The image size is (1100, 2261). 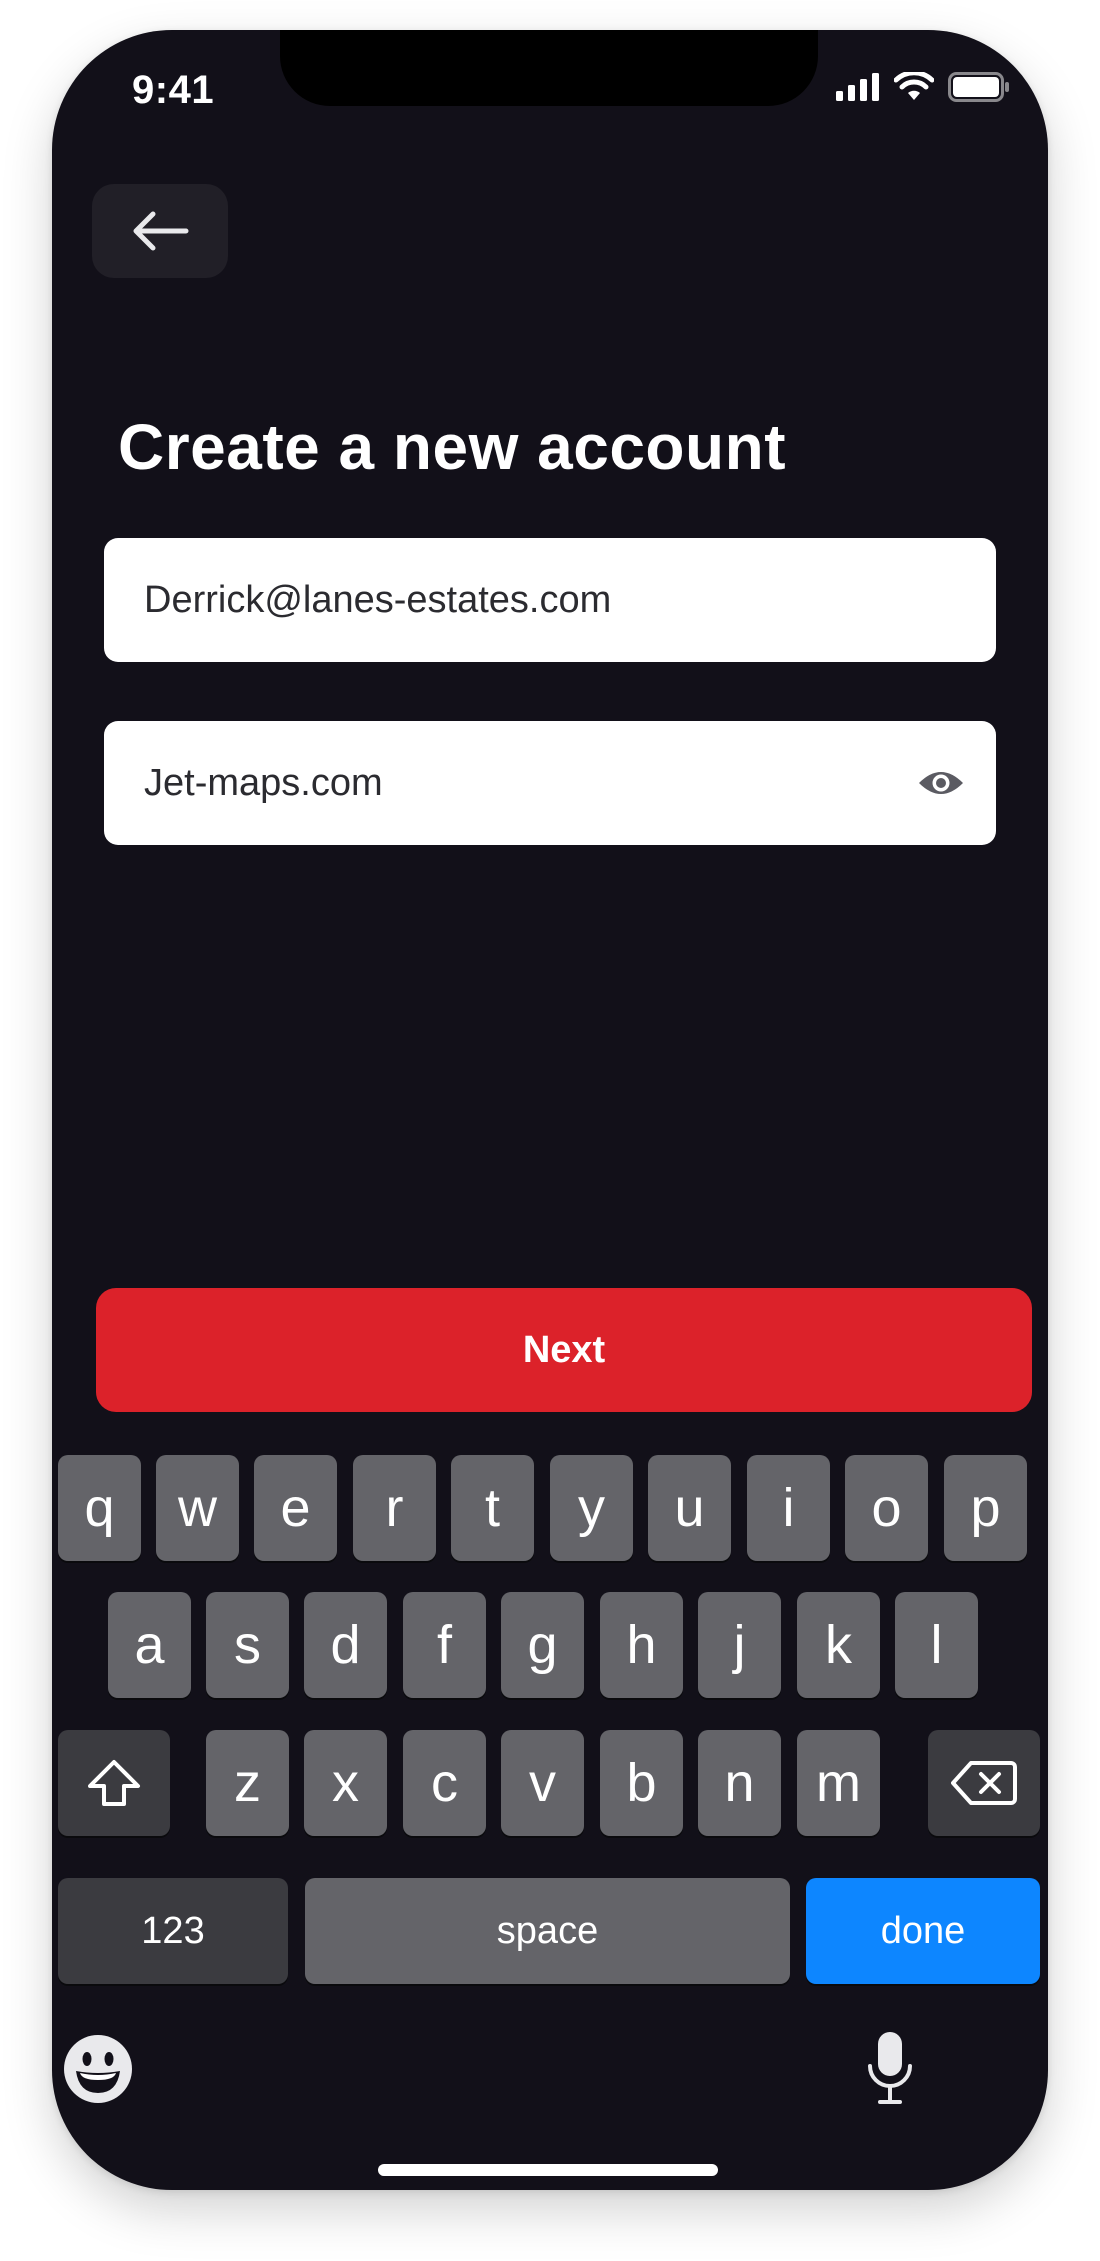 I want to click on done-key: done, so click(x=923, y=1931).